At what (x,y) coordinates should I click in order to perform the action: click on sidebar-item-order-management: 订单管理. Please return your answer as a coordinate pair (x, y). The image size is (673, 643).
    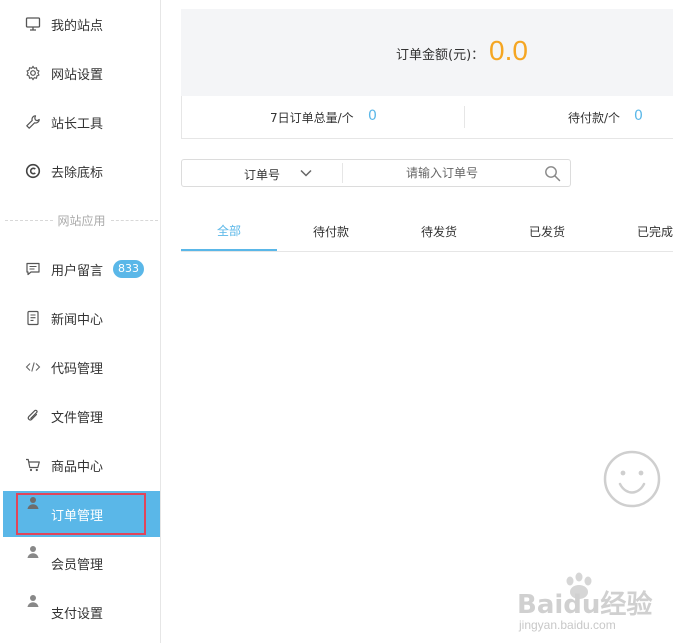
    Looking at the image, I should click on (81, 514).